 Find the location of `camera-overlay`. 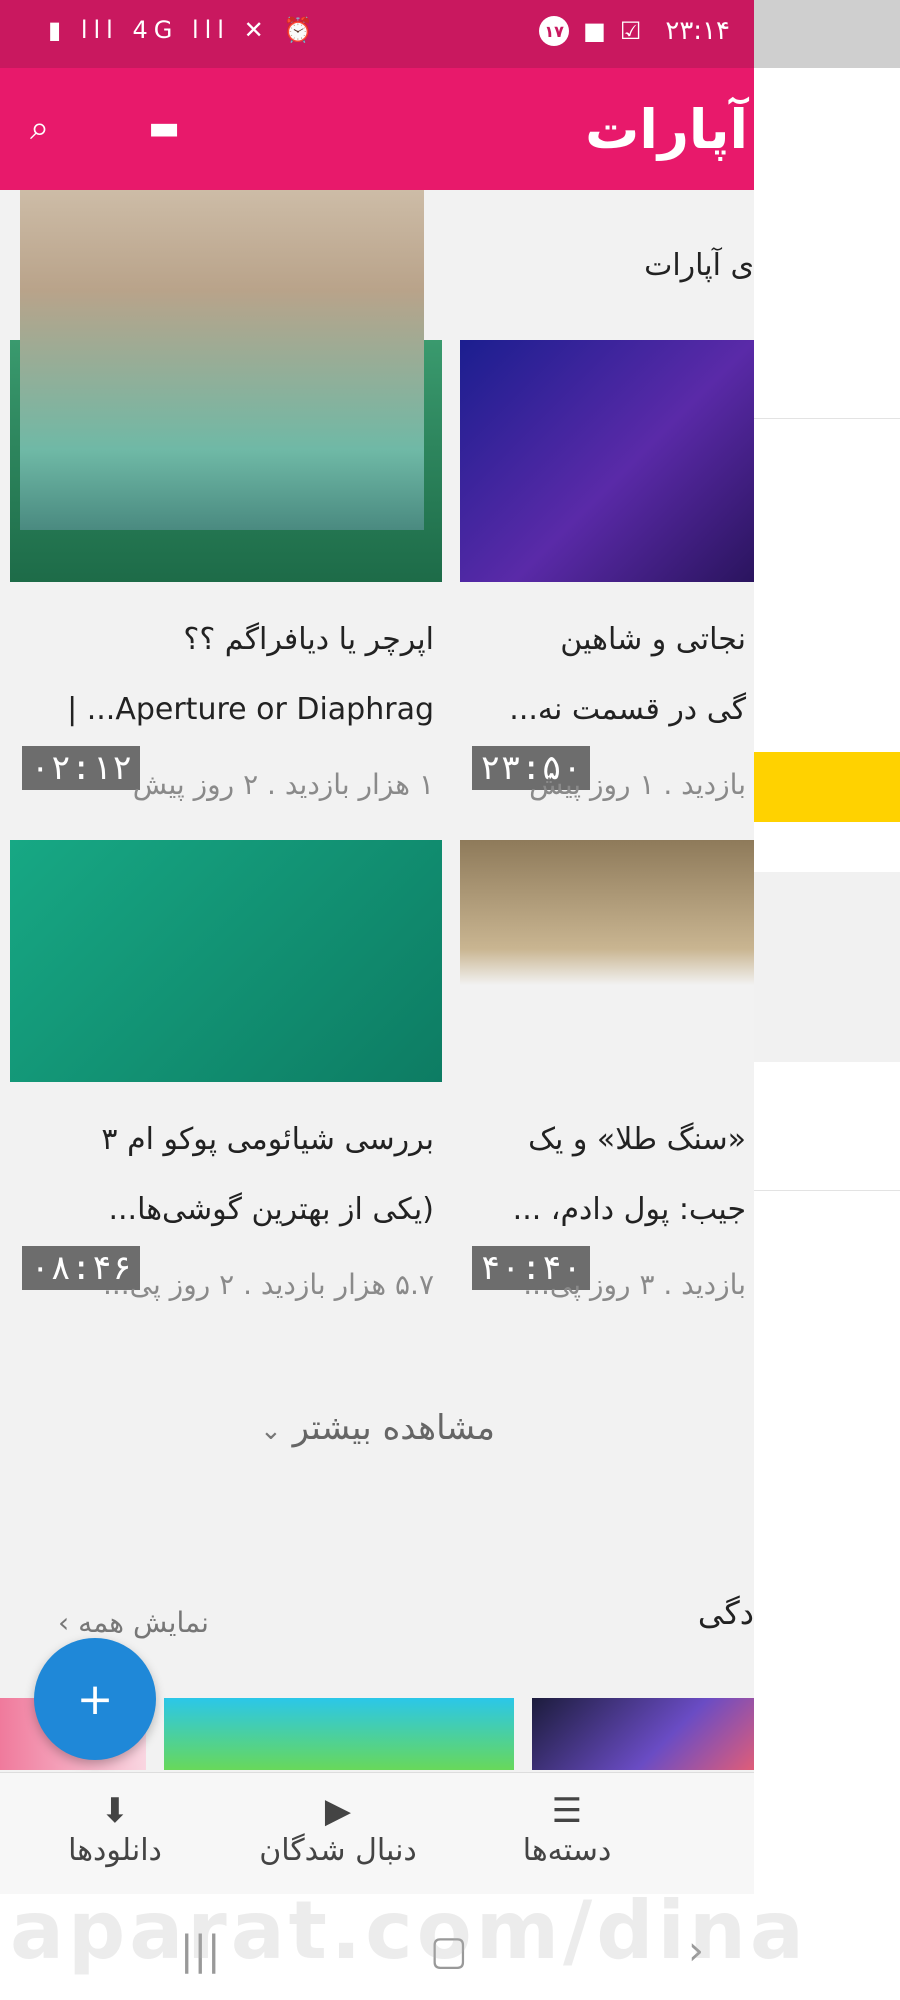

camera-overlay is located at coordinates (222, 360).